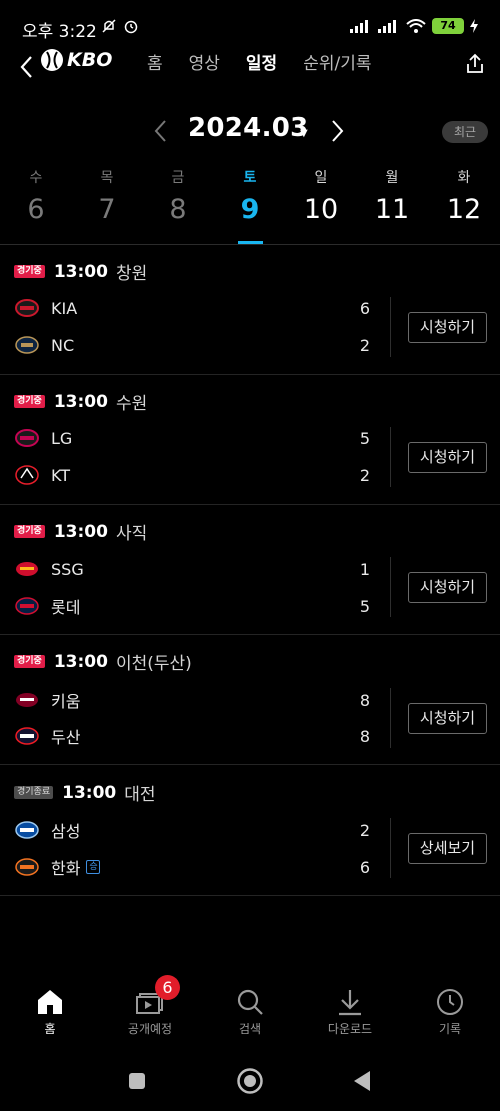 The height and width of the screenshot is (1111, 500). What do you see at coordinates (450, 1029) in the screenshot?
I see `bottom-nav-label: 기록` at bounding box center [450, 1029].